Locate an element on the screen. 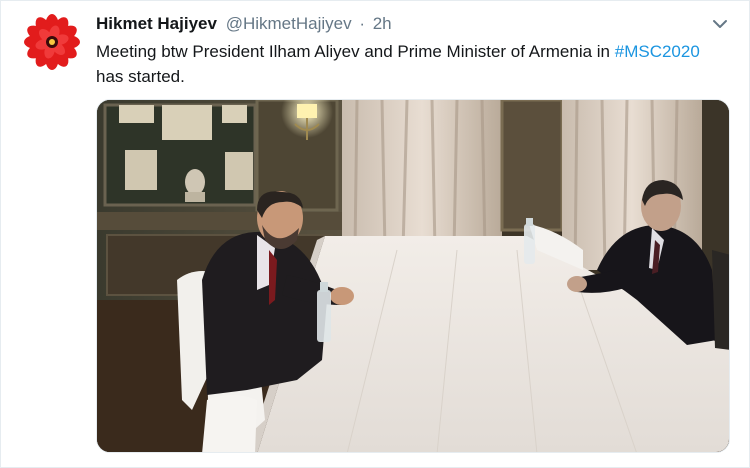 The image size is (750, 468). avatar is located at coordinates (52, 42).